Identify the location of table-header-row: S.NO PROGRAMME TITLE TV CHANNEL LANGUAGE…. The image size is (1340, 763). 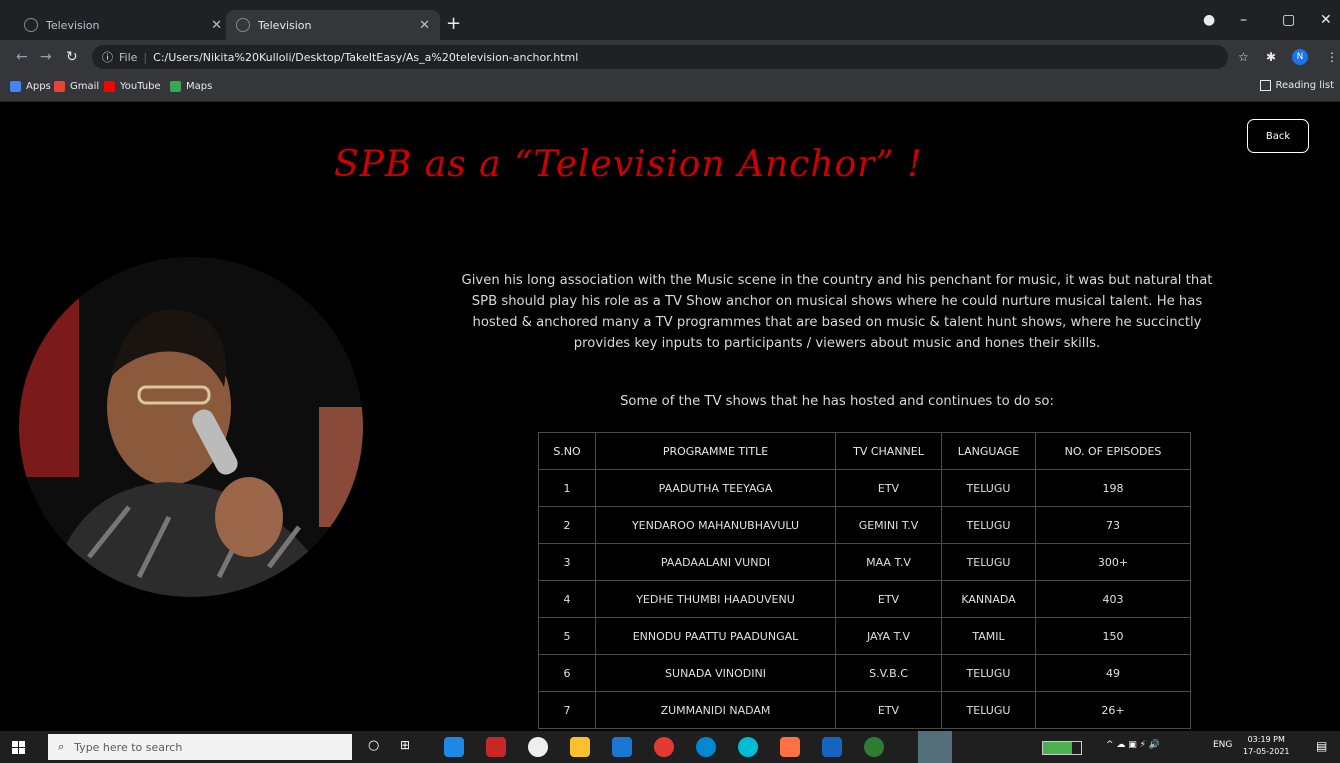
(864, 451).